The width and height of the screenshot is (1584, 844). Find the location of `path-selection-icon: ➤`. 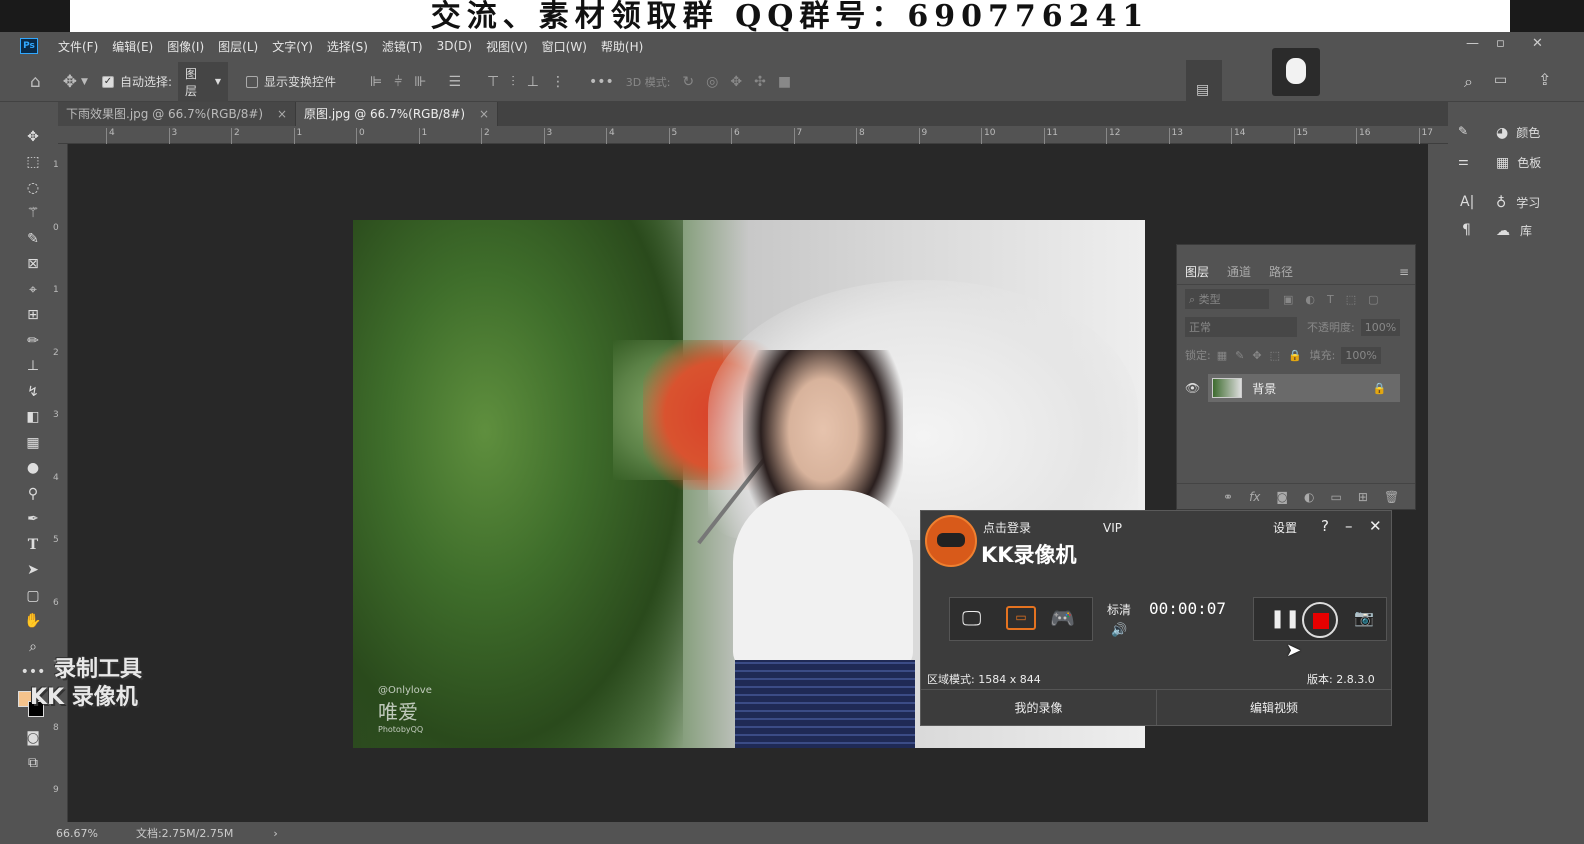

path-selection-icon: ➤ is located at coordinates (33, 571).